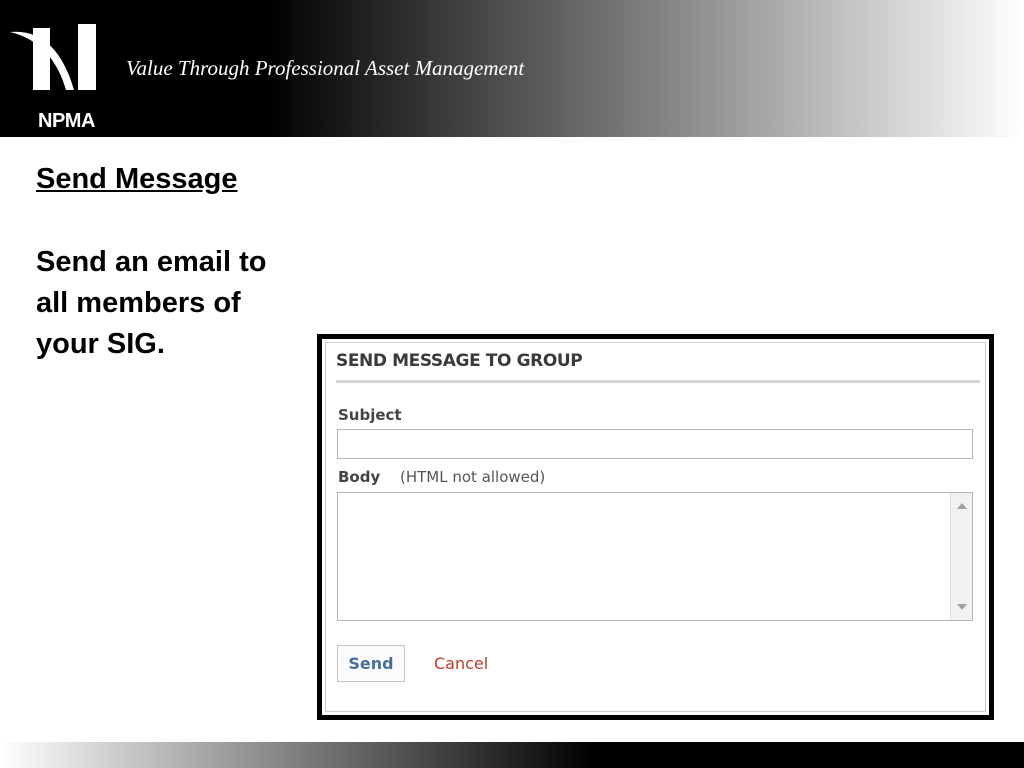 The width and height of the screenshot is (1024, 768). Describe the element at coordinates (370, 415) in the screenshot. I see `subject-label: Subject` at that location.